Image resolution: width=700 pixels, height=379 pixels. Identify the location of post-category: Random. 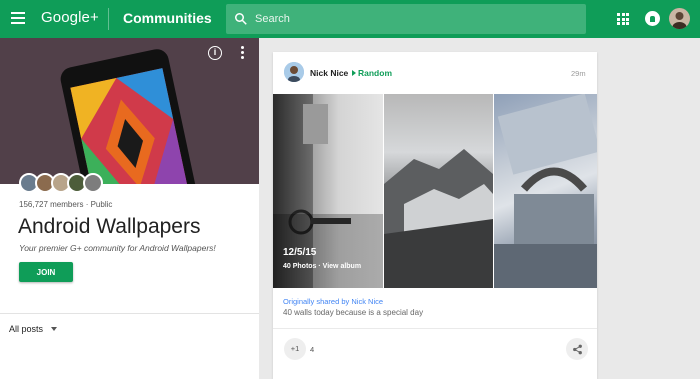
(375, 73).